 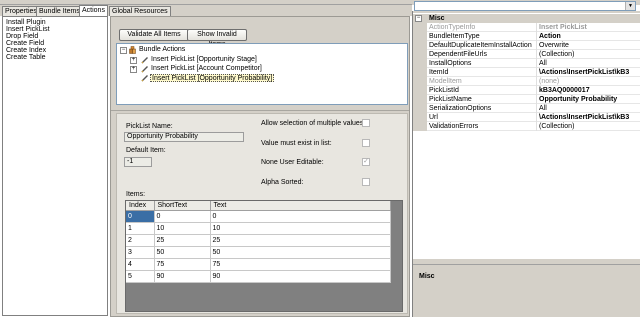 What do you see at coordinates (526, 18) in the screenshot?
I see `category-misc: − Misc` at bounding box center [526, 18].